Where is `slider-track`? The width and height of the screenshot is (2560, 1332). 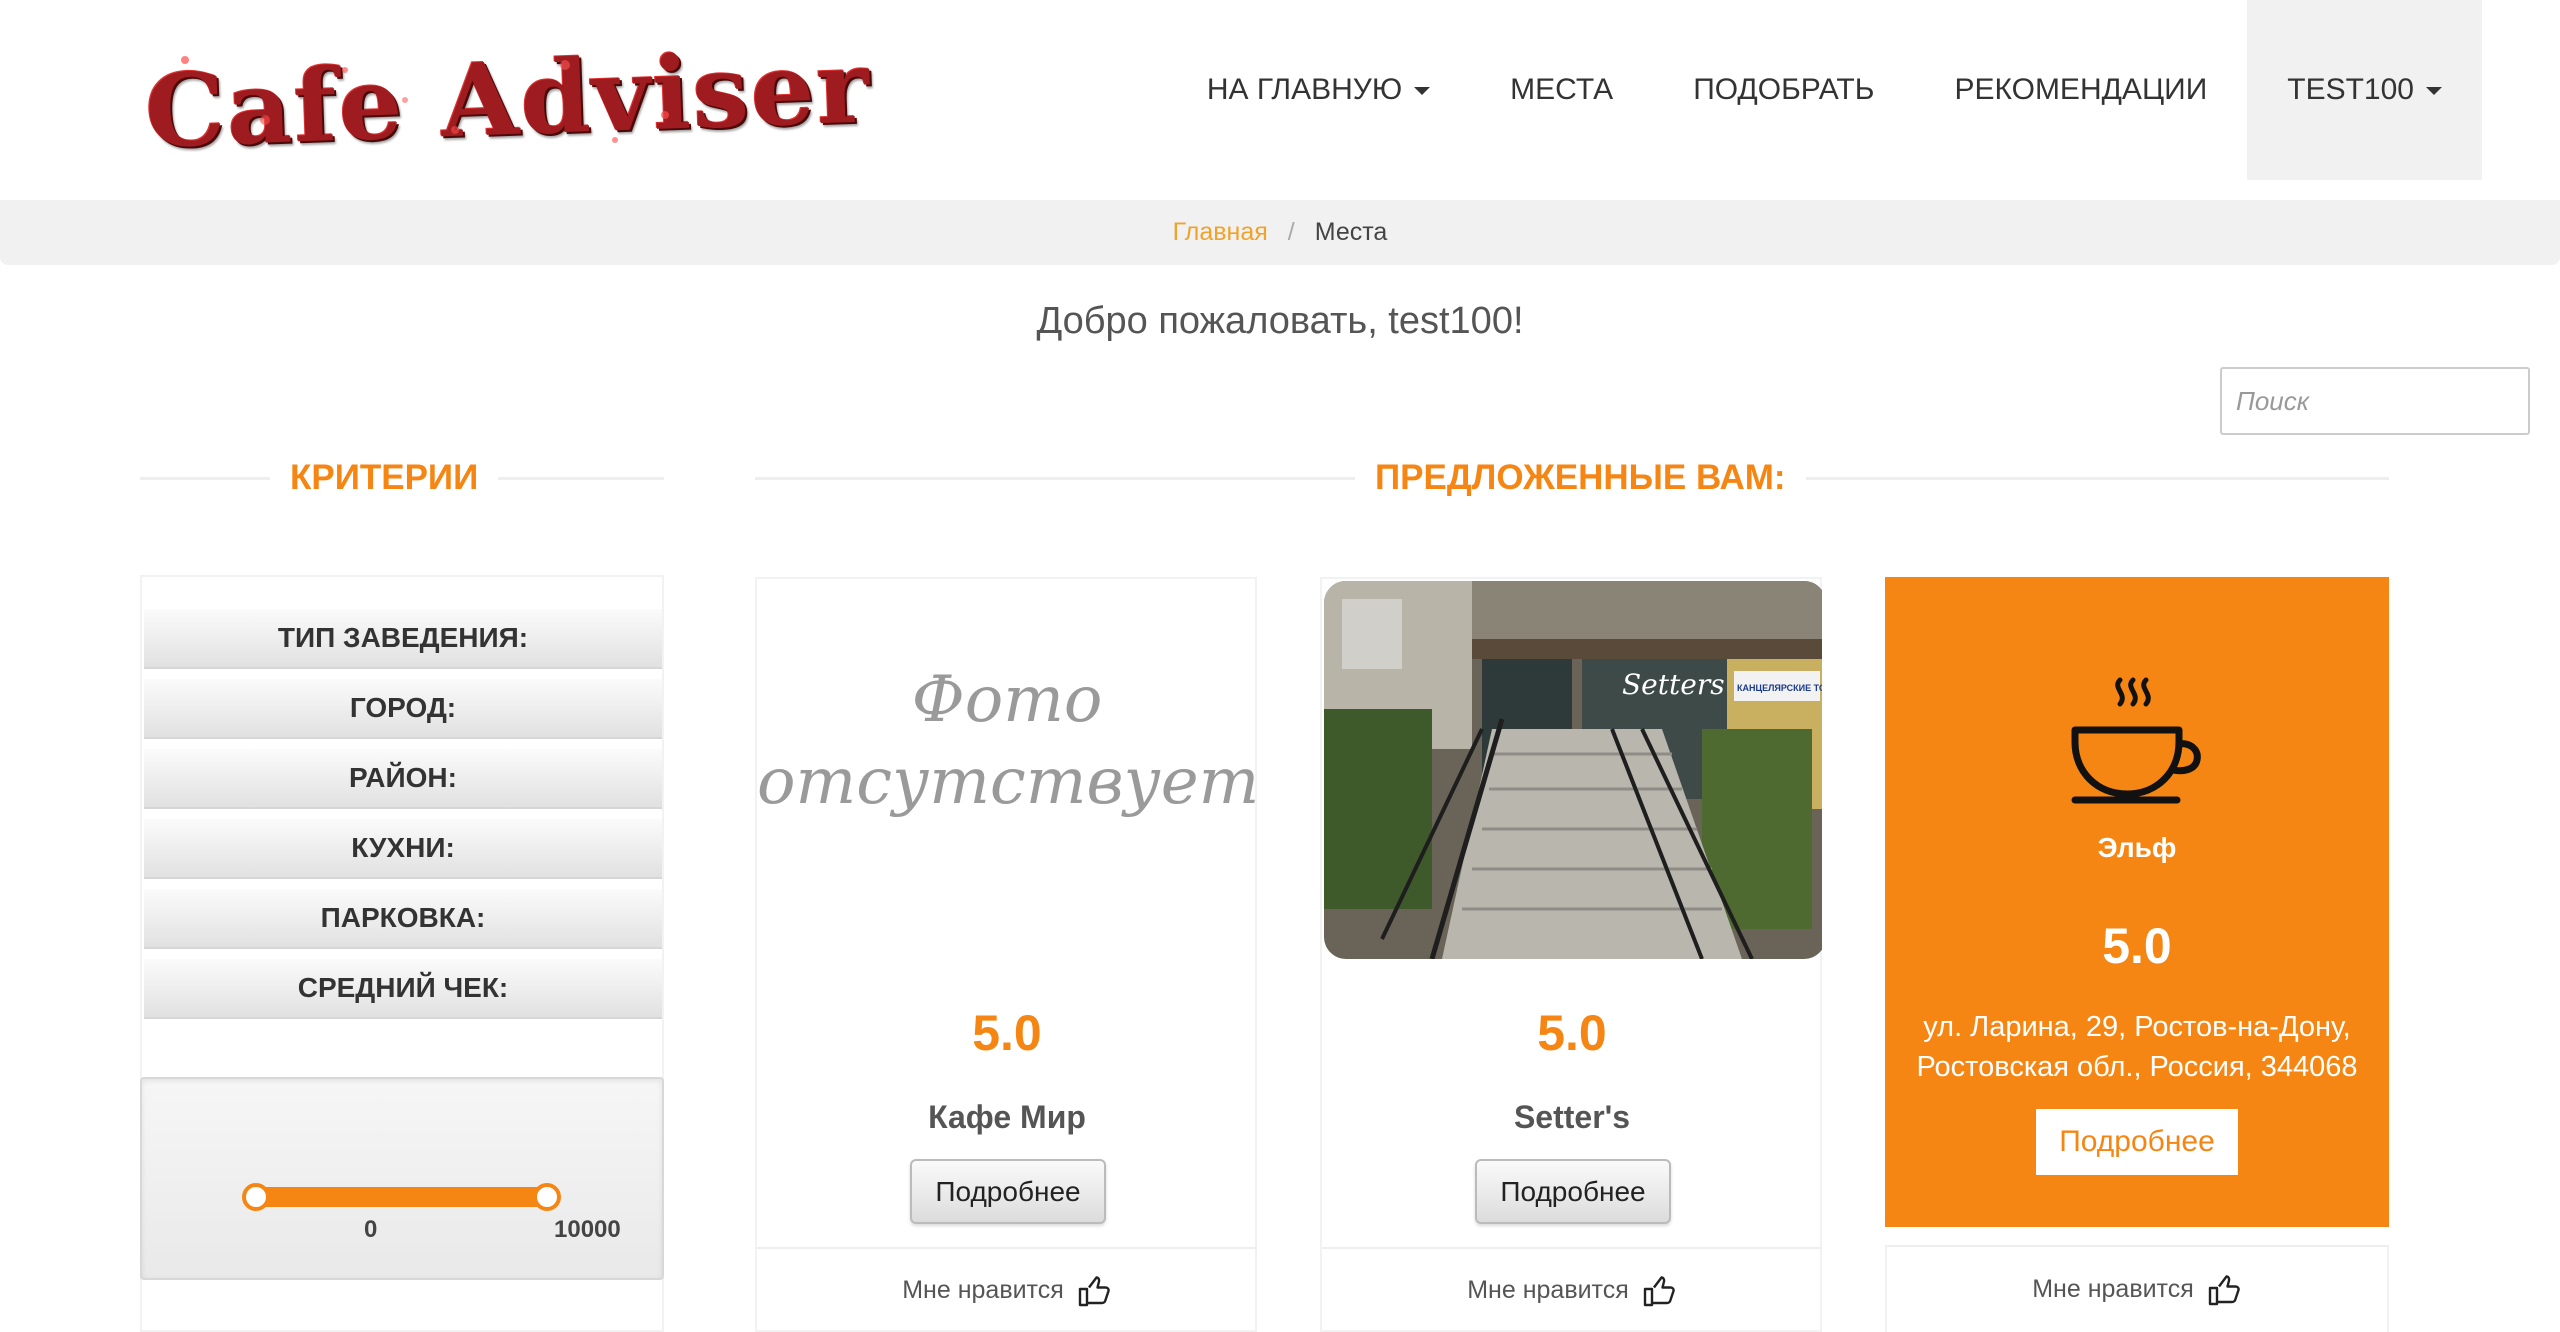
slider-track is located at coordinates (399, 1197).